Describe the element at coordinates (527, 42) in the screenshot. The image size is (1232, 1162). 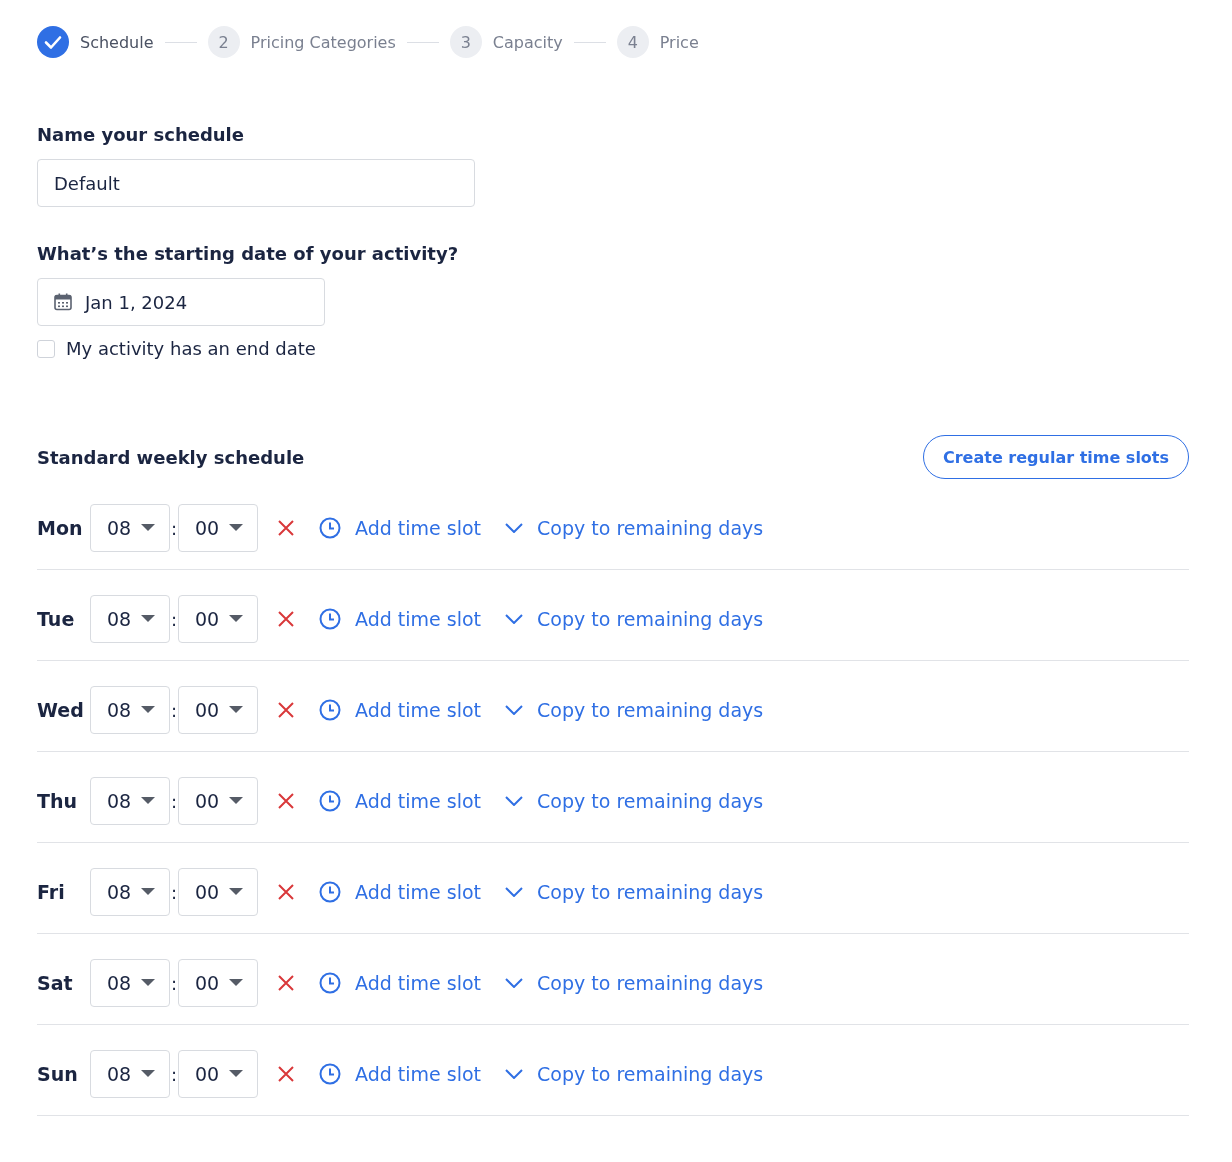
I see `step-label: Capacity` at that location.